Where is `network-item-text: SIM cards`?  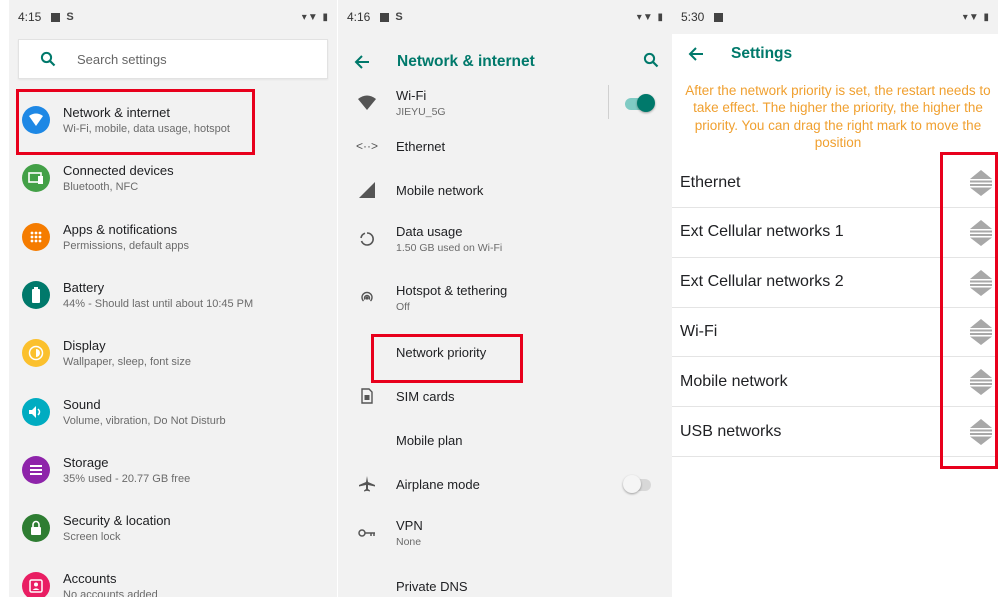 network-item-text: SIM cards is located at coordinates (425, 396).